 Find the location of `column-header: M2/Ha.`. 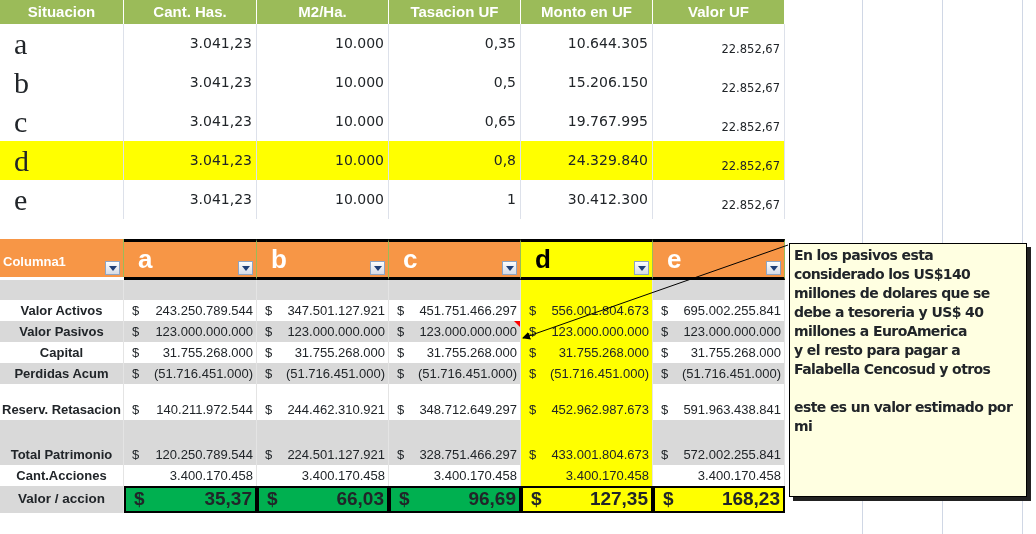

column-header: M2/Ha. is located at coordinates (323, 12).